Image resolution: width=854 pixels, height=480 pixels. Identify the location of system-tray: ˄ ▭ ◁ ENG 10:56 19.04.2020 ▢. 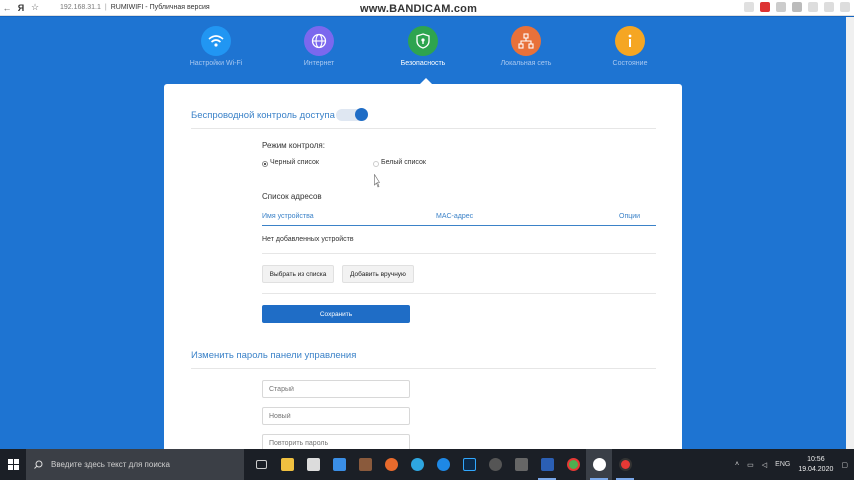
(791, 464).